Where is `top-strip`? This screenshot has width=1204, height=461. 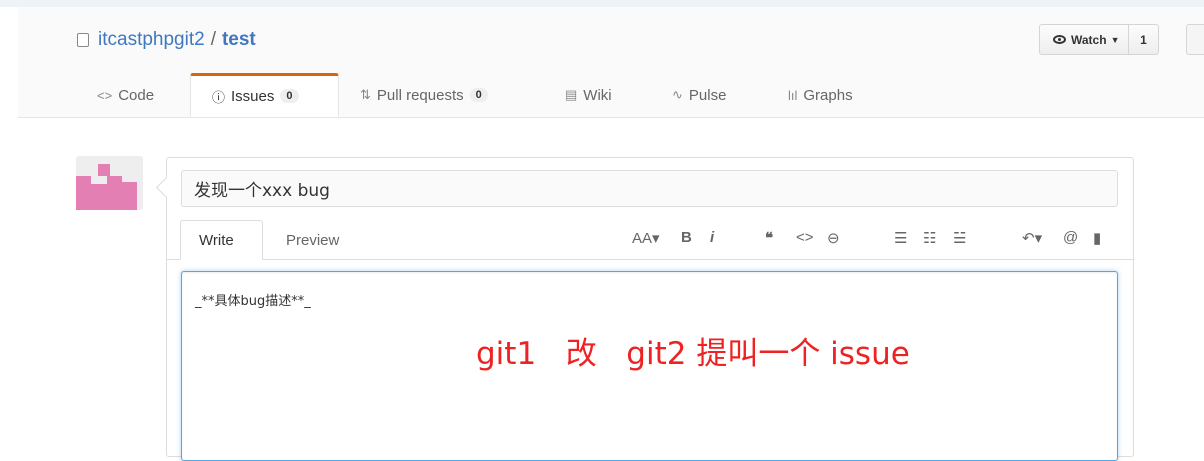 top-strip is located at coordinates (602, 3).